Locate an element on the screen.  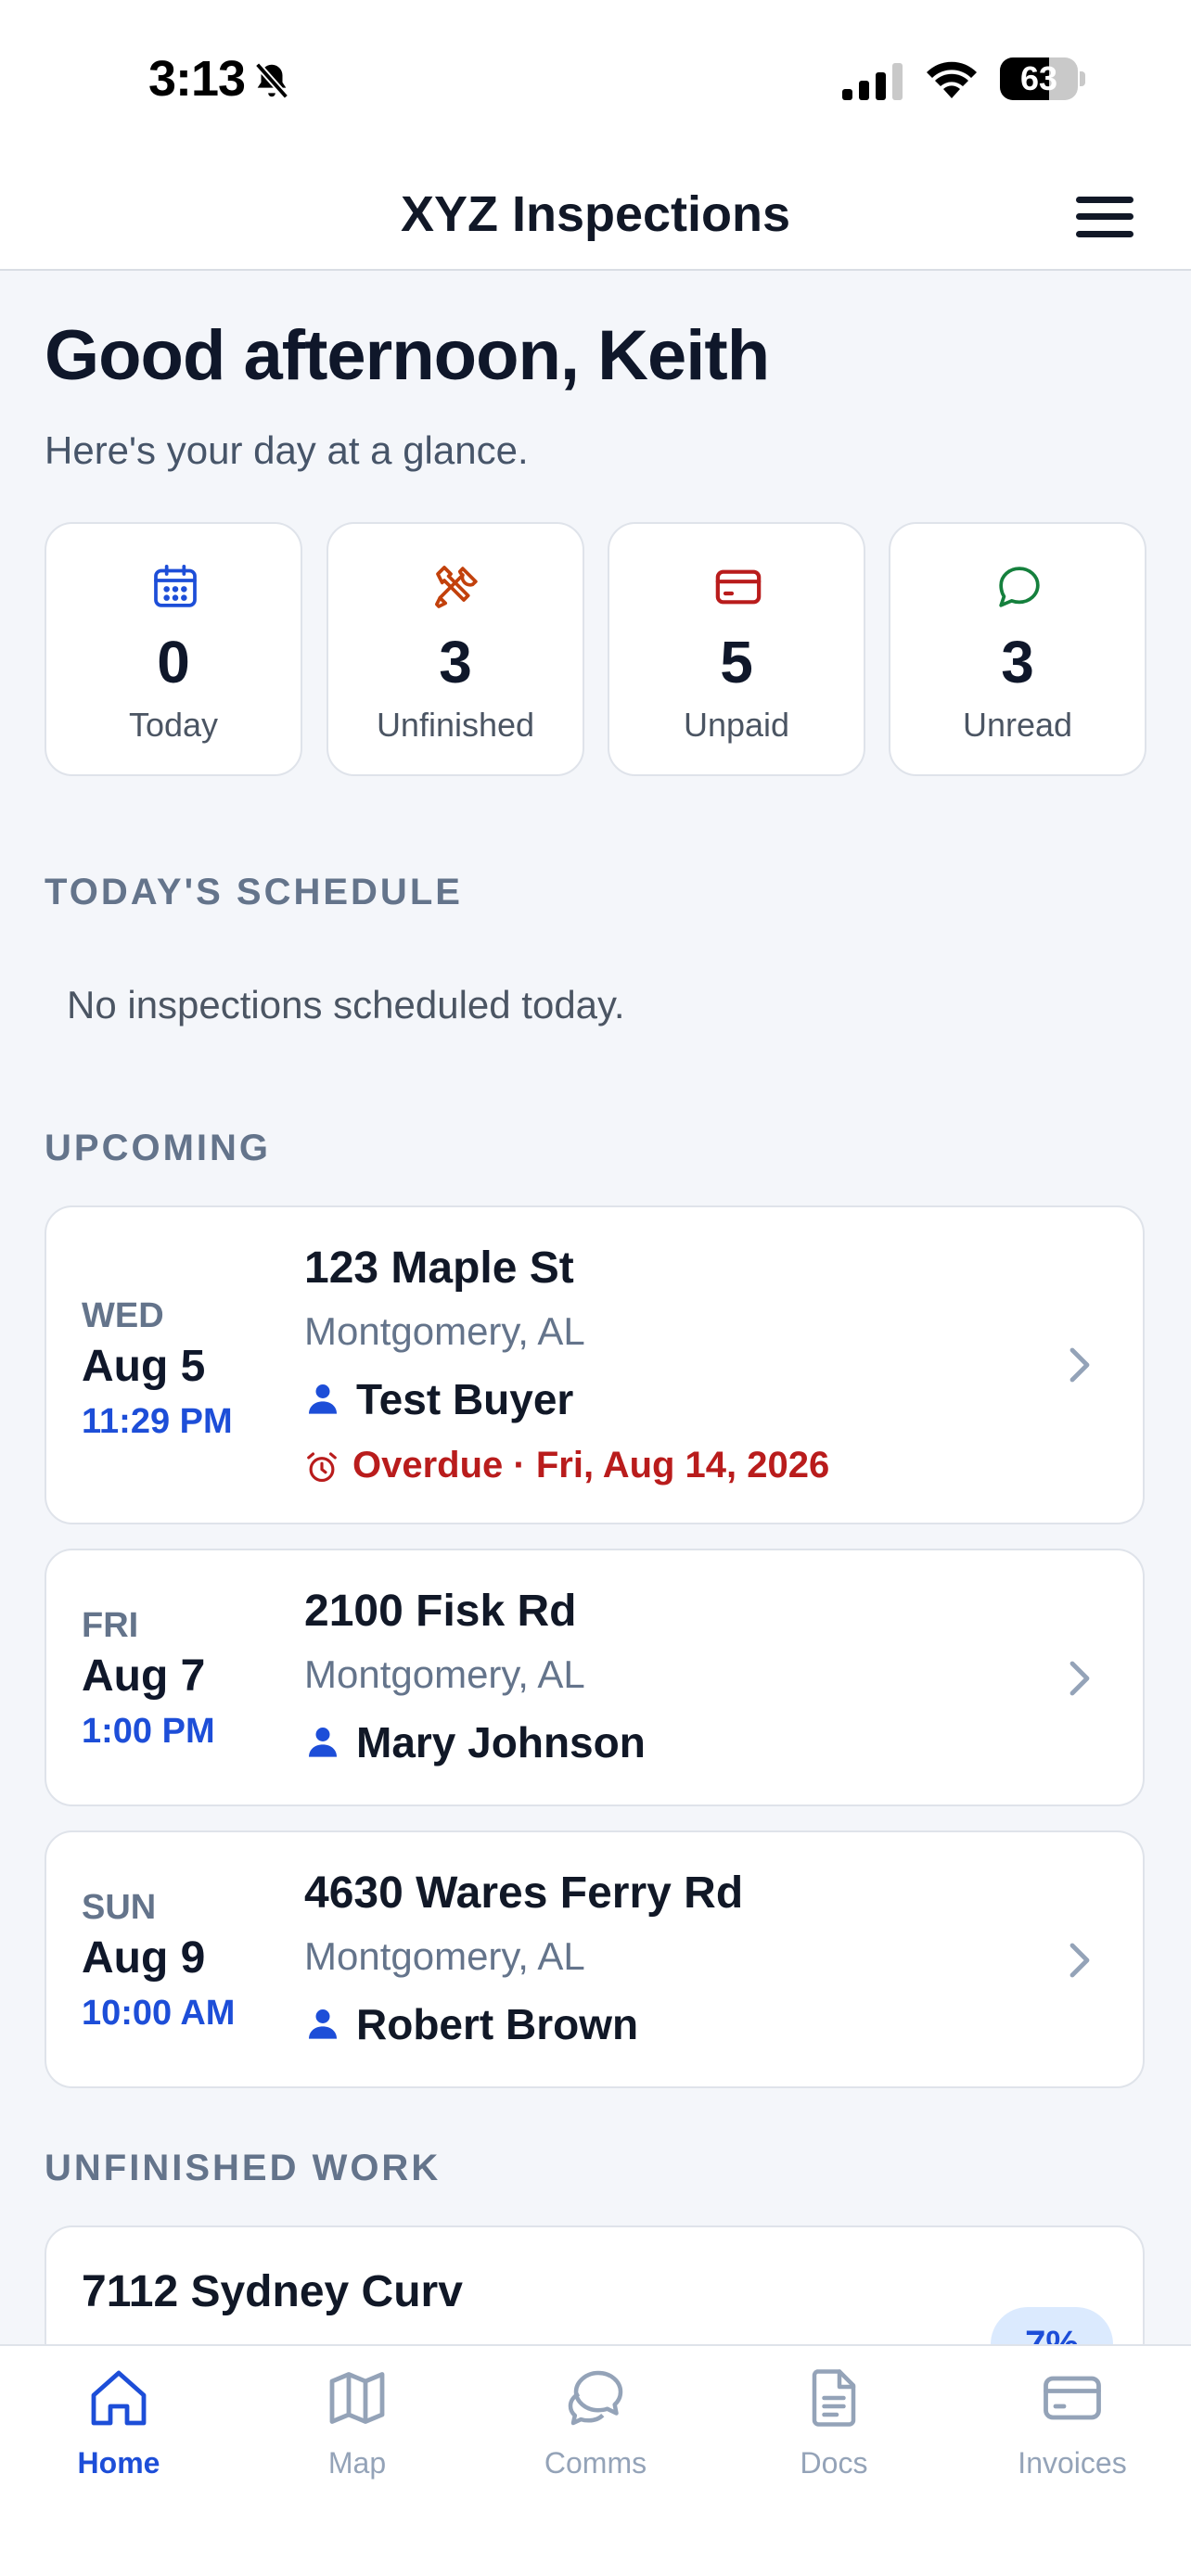
appointment-date: Aug 9 is located at coordinates (144, 1958).